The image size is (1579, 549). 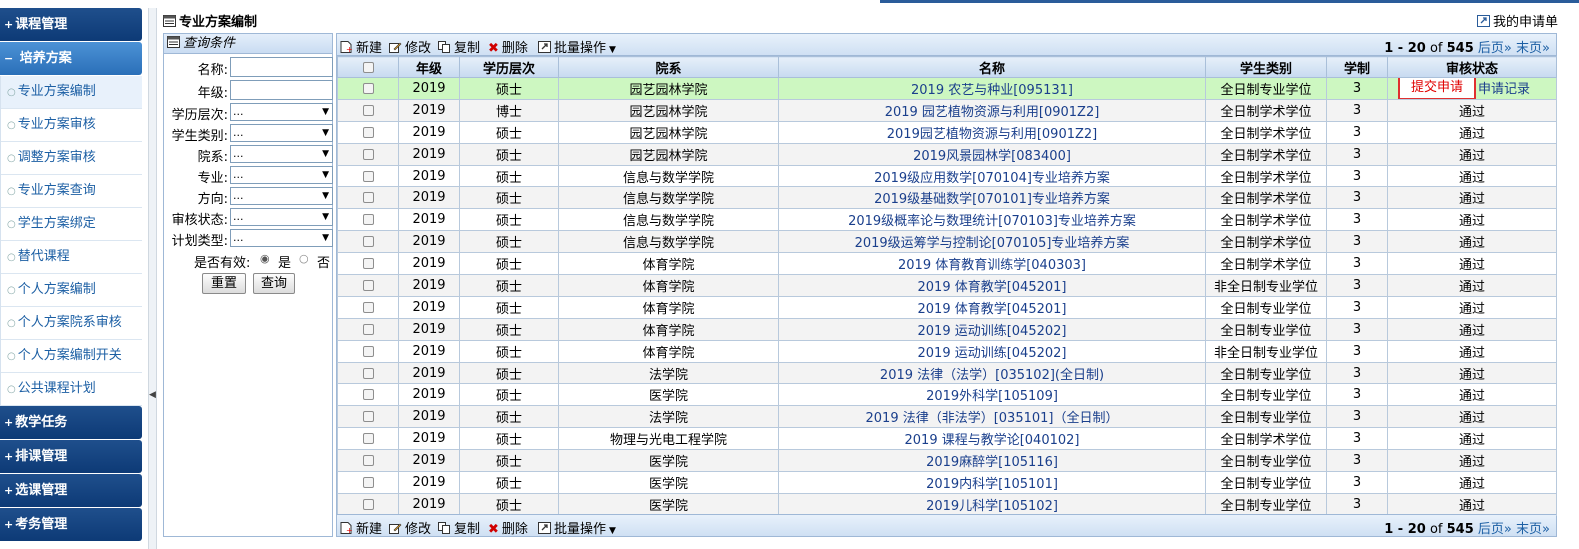 I want to click on department-select: ... ▼, so click(x=281, y=154).